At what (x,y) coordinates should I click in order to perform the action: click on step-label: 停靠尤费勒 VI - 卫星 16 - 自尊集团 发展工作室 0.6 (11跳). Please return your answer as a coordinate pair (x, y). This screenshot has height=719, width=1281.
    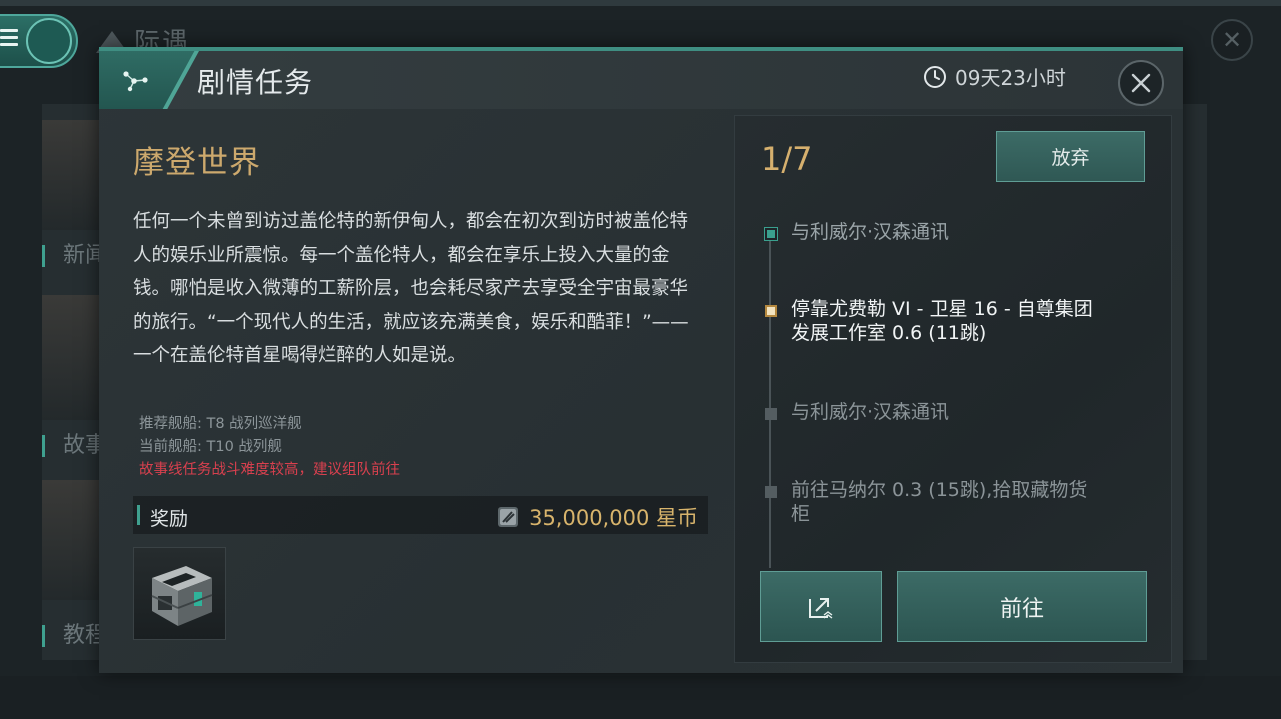
    Looking at the image, I should click on (942, 321).